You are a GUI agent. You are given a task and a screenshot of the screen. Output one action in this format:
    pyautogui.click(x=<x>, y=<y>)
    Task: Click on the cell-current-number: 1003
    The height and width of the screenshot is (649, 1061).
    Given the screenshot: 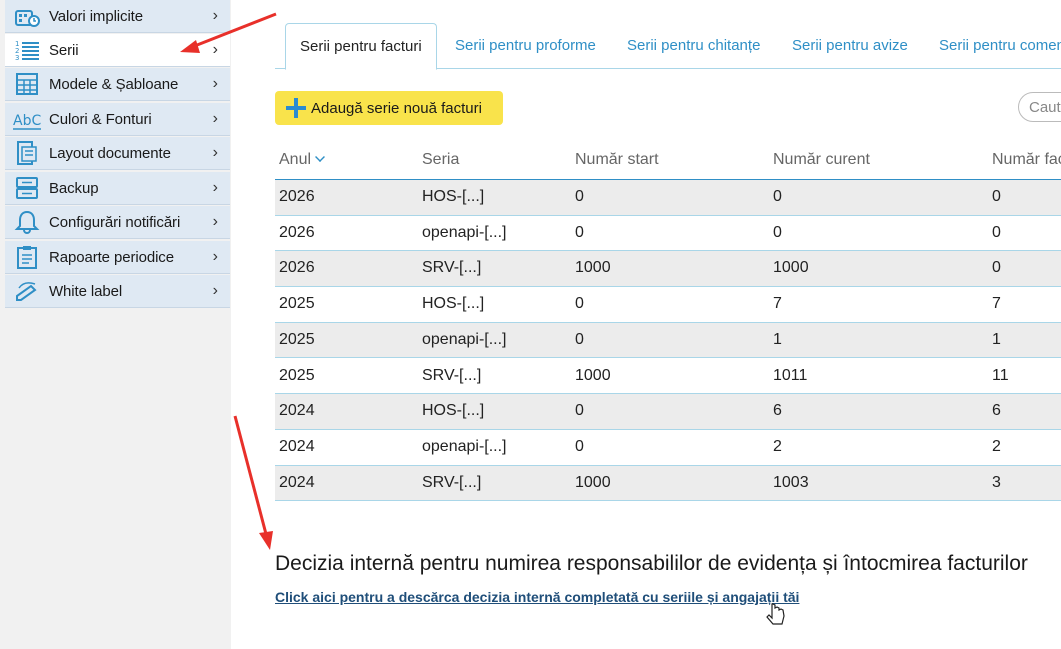 What is the action you would take?
    pyautogui.click(x=791, y=482)
    